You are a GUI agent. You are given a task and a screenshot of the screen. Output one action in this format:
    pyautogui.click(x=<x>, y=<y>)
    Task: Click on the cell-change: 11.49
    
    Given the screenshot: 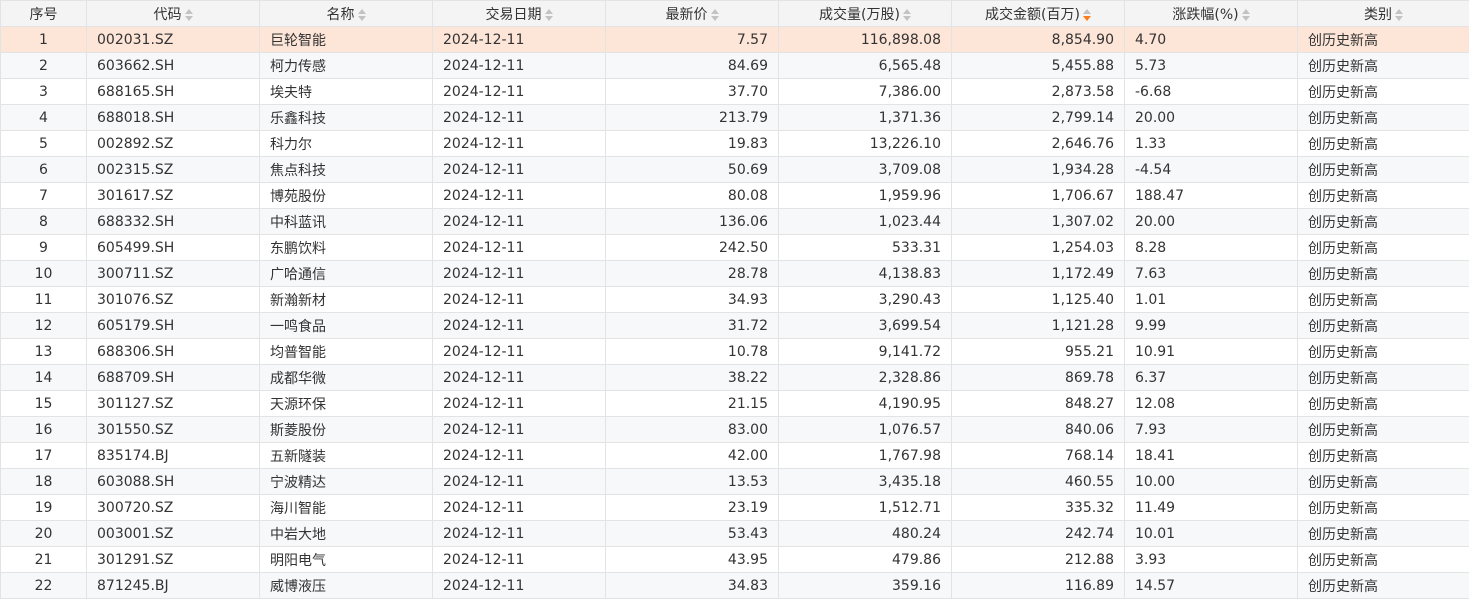 What is the action you would take?
    pyautogui.click(x=1211, y=508)
    